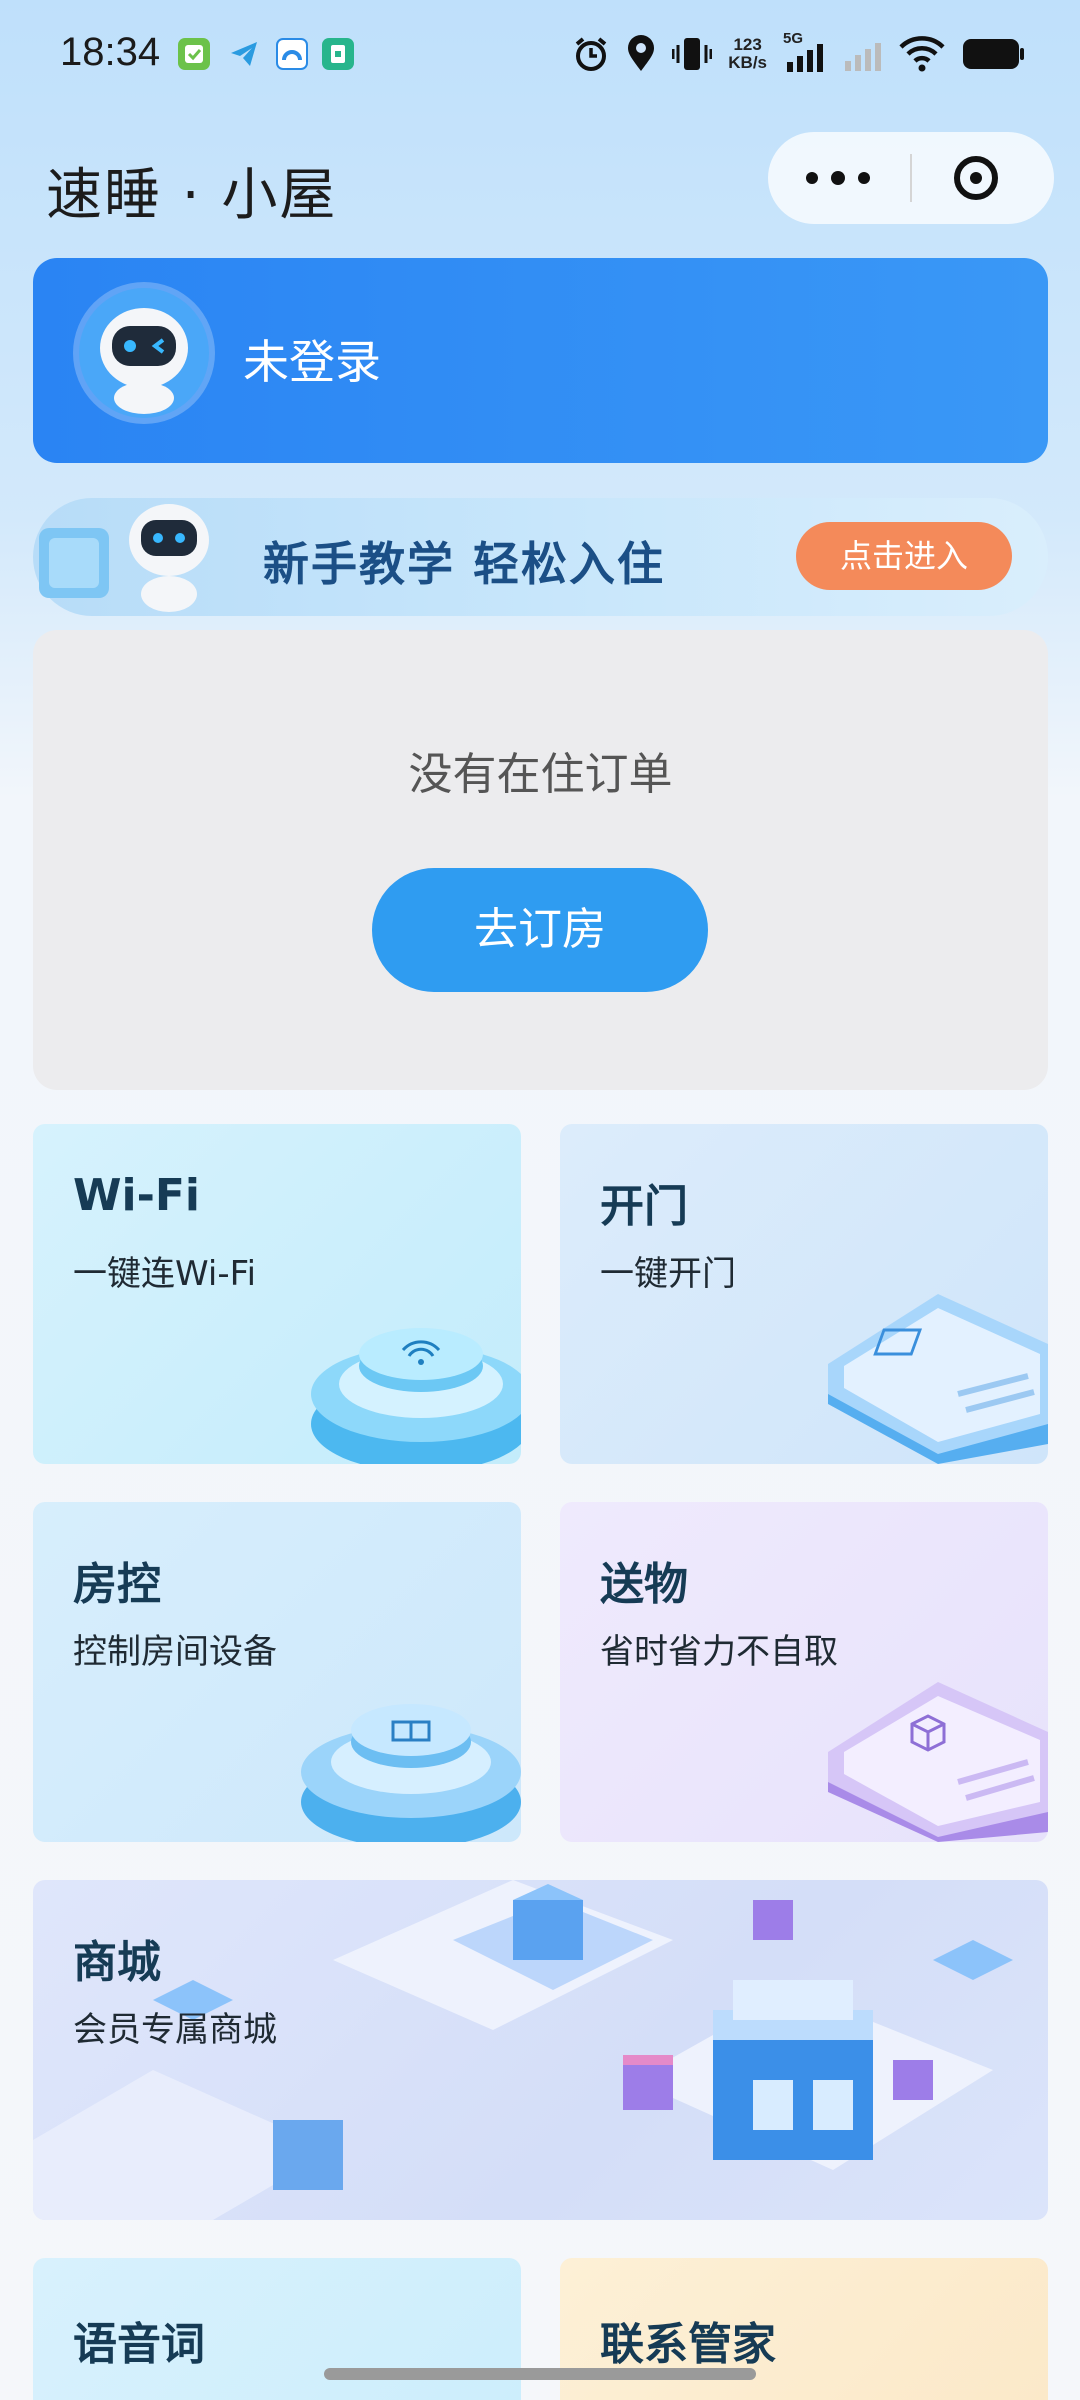 The height and width of the screenshot is (2400, 1080). Describe the element at coordinates (692, 54) in the screenshot. I see `vibrate-icon` at that location.